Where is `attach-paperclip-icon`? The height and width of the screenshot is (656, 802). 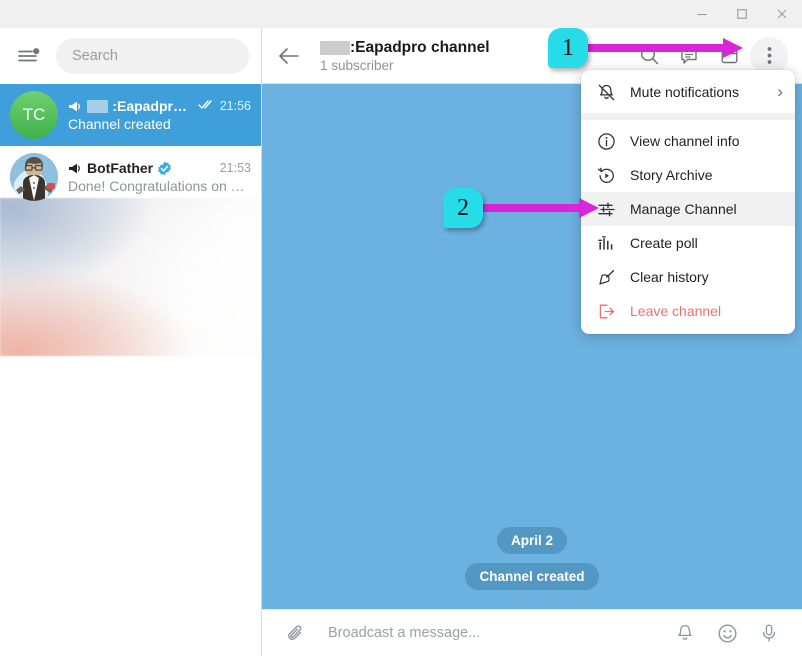
attach-paperclip-icon is located at coordinates (295, 633).